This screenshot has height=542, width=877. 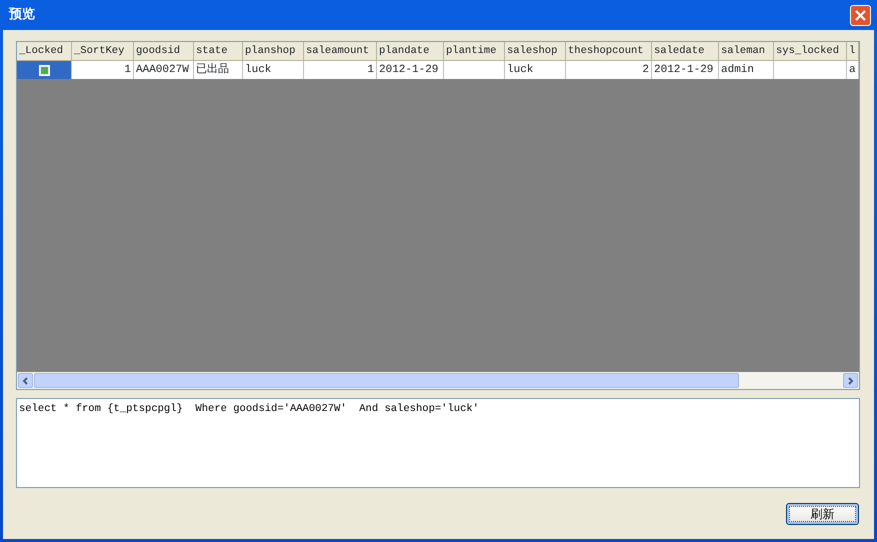 What do you see at coordinates (410, 51) in the screenshot?
I see `column-header: plandate` at bounding box center [410, 51].